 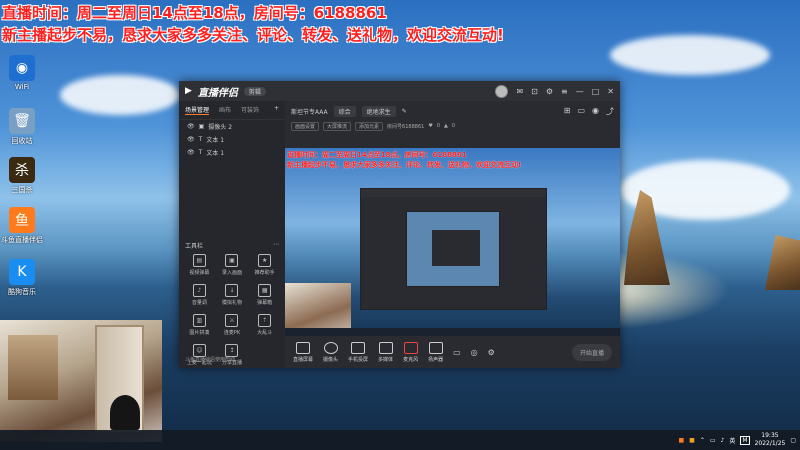 I want to click on eye-icon: ◎, so click(x=474, y=352).